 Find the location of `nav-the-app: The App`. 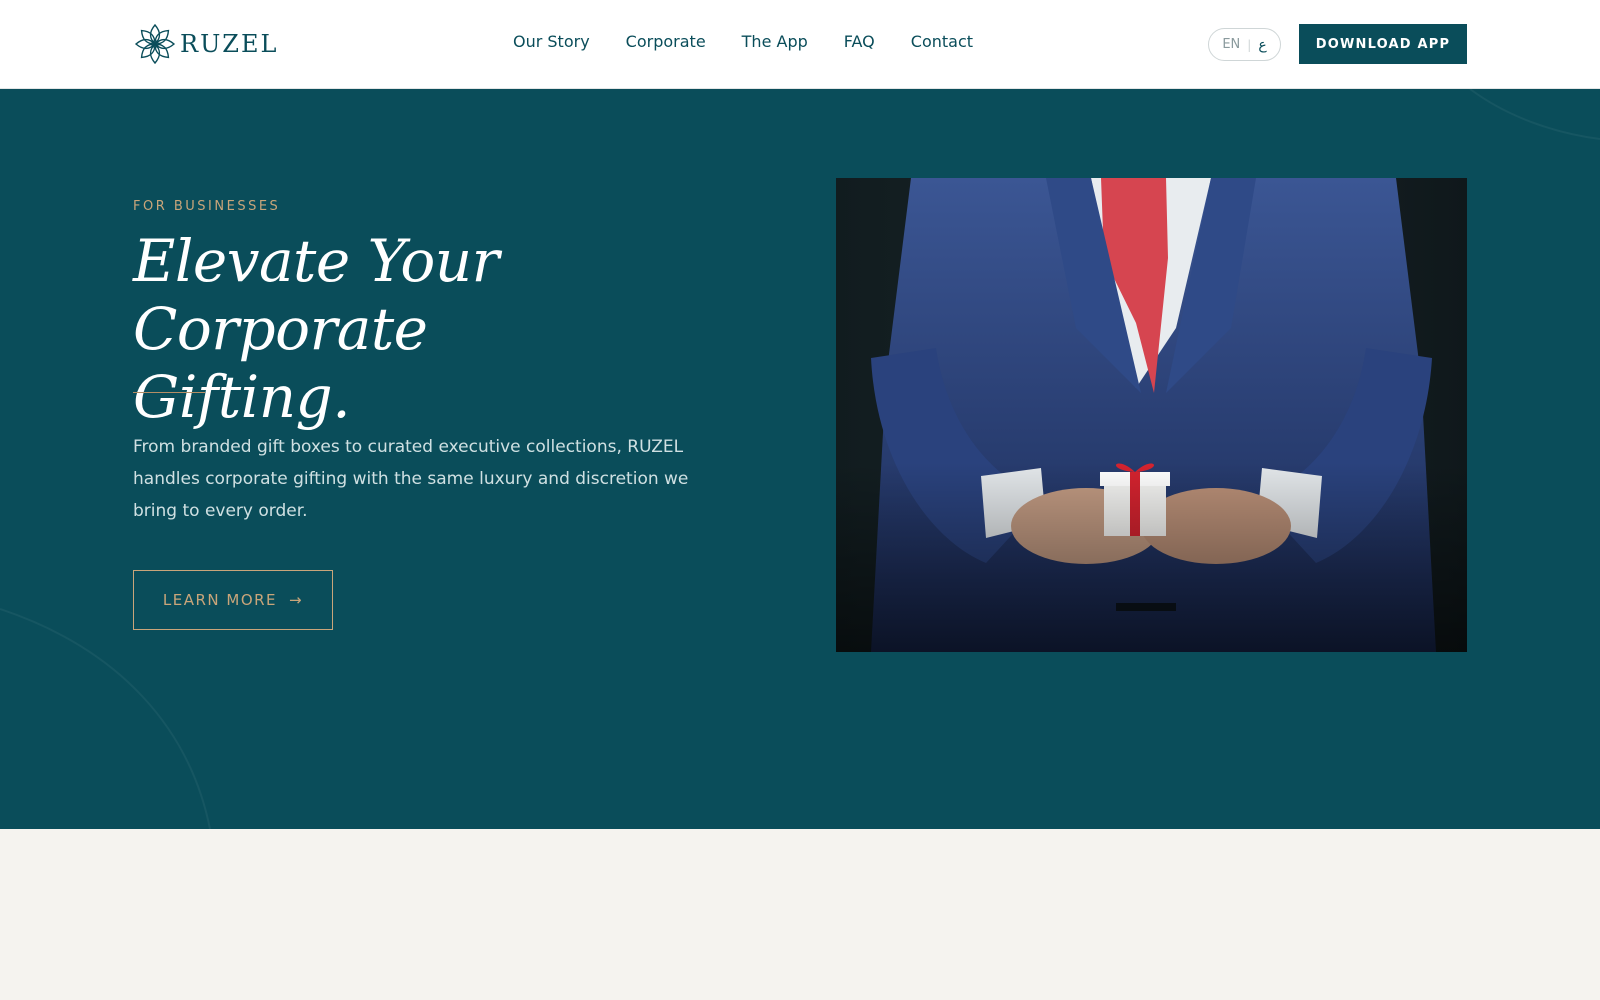

nav-the-app: The App is located at coordinates (775, 41).